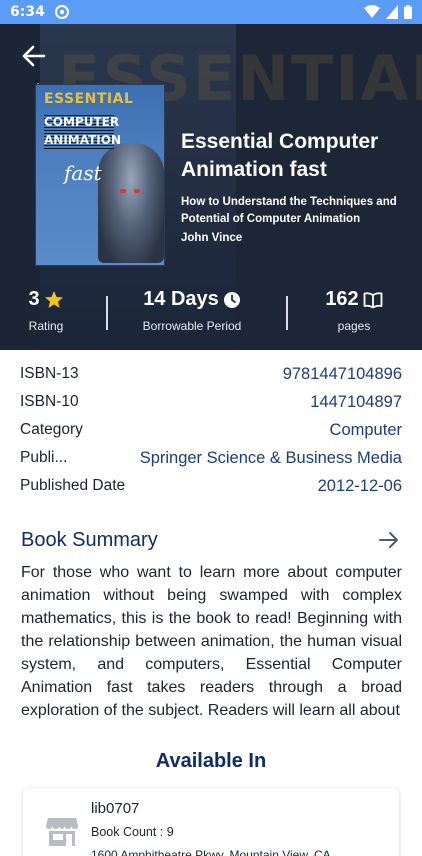 The height and width of the screenshot is (856, 422). What do you see at coordinates (34, 56) in the screenshot?
I see `back-arrow-icon` at bounding box center [34, 56].